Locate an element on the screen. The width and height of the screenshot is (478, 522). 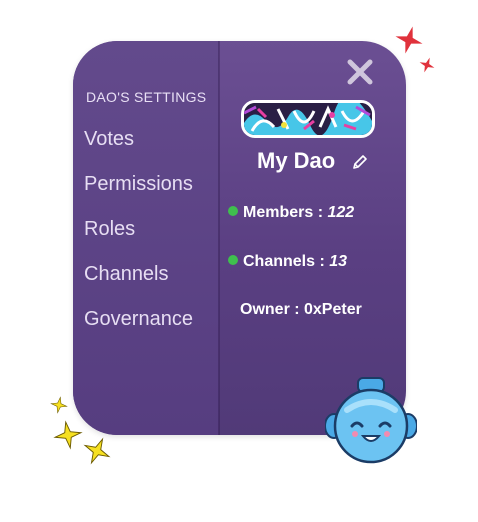
star-icon-red-large is located at coordinates (409, 40).